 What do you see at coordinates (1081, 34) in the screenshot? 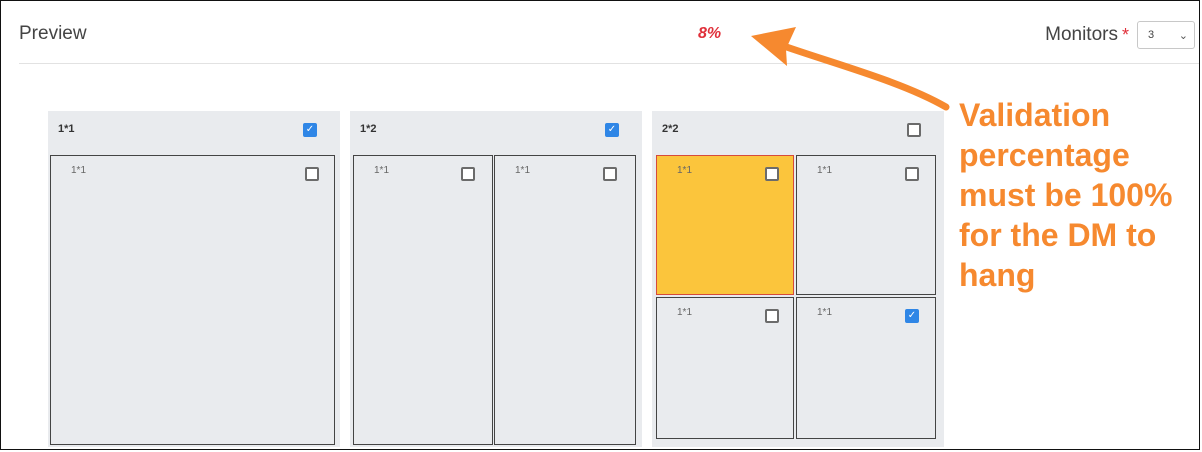
I see `monitors-label: Monitors` at bounding box center [1081, 34].